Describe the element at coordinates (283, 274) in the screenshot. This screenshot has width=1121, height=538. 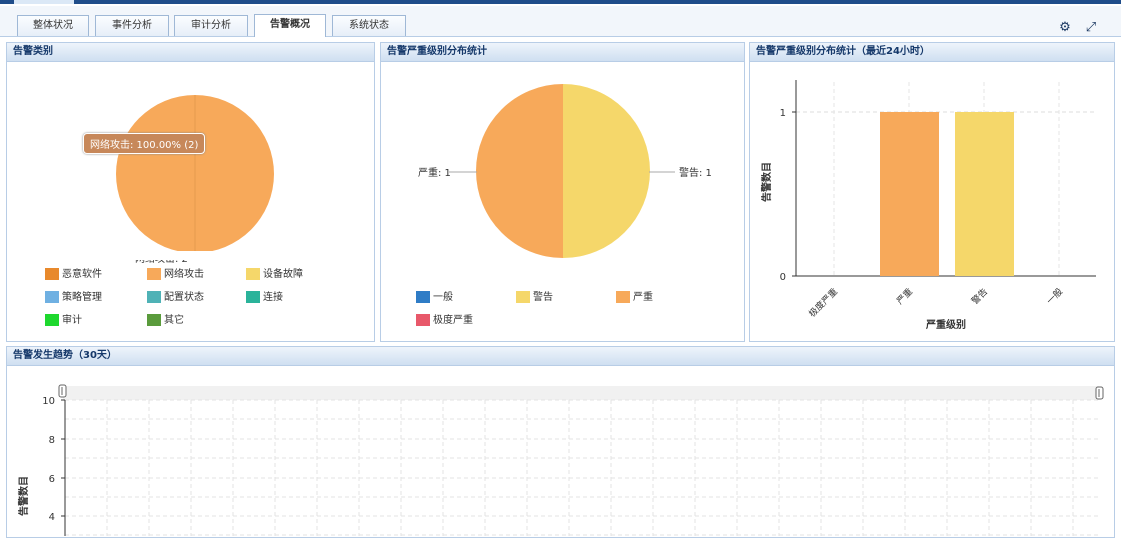
I see `legend-label: 设备故障` at that location.